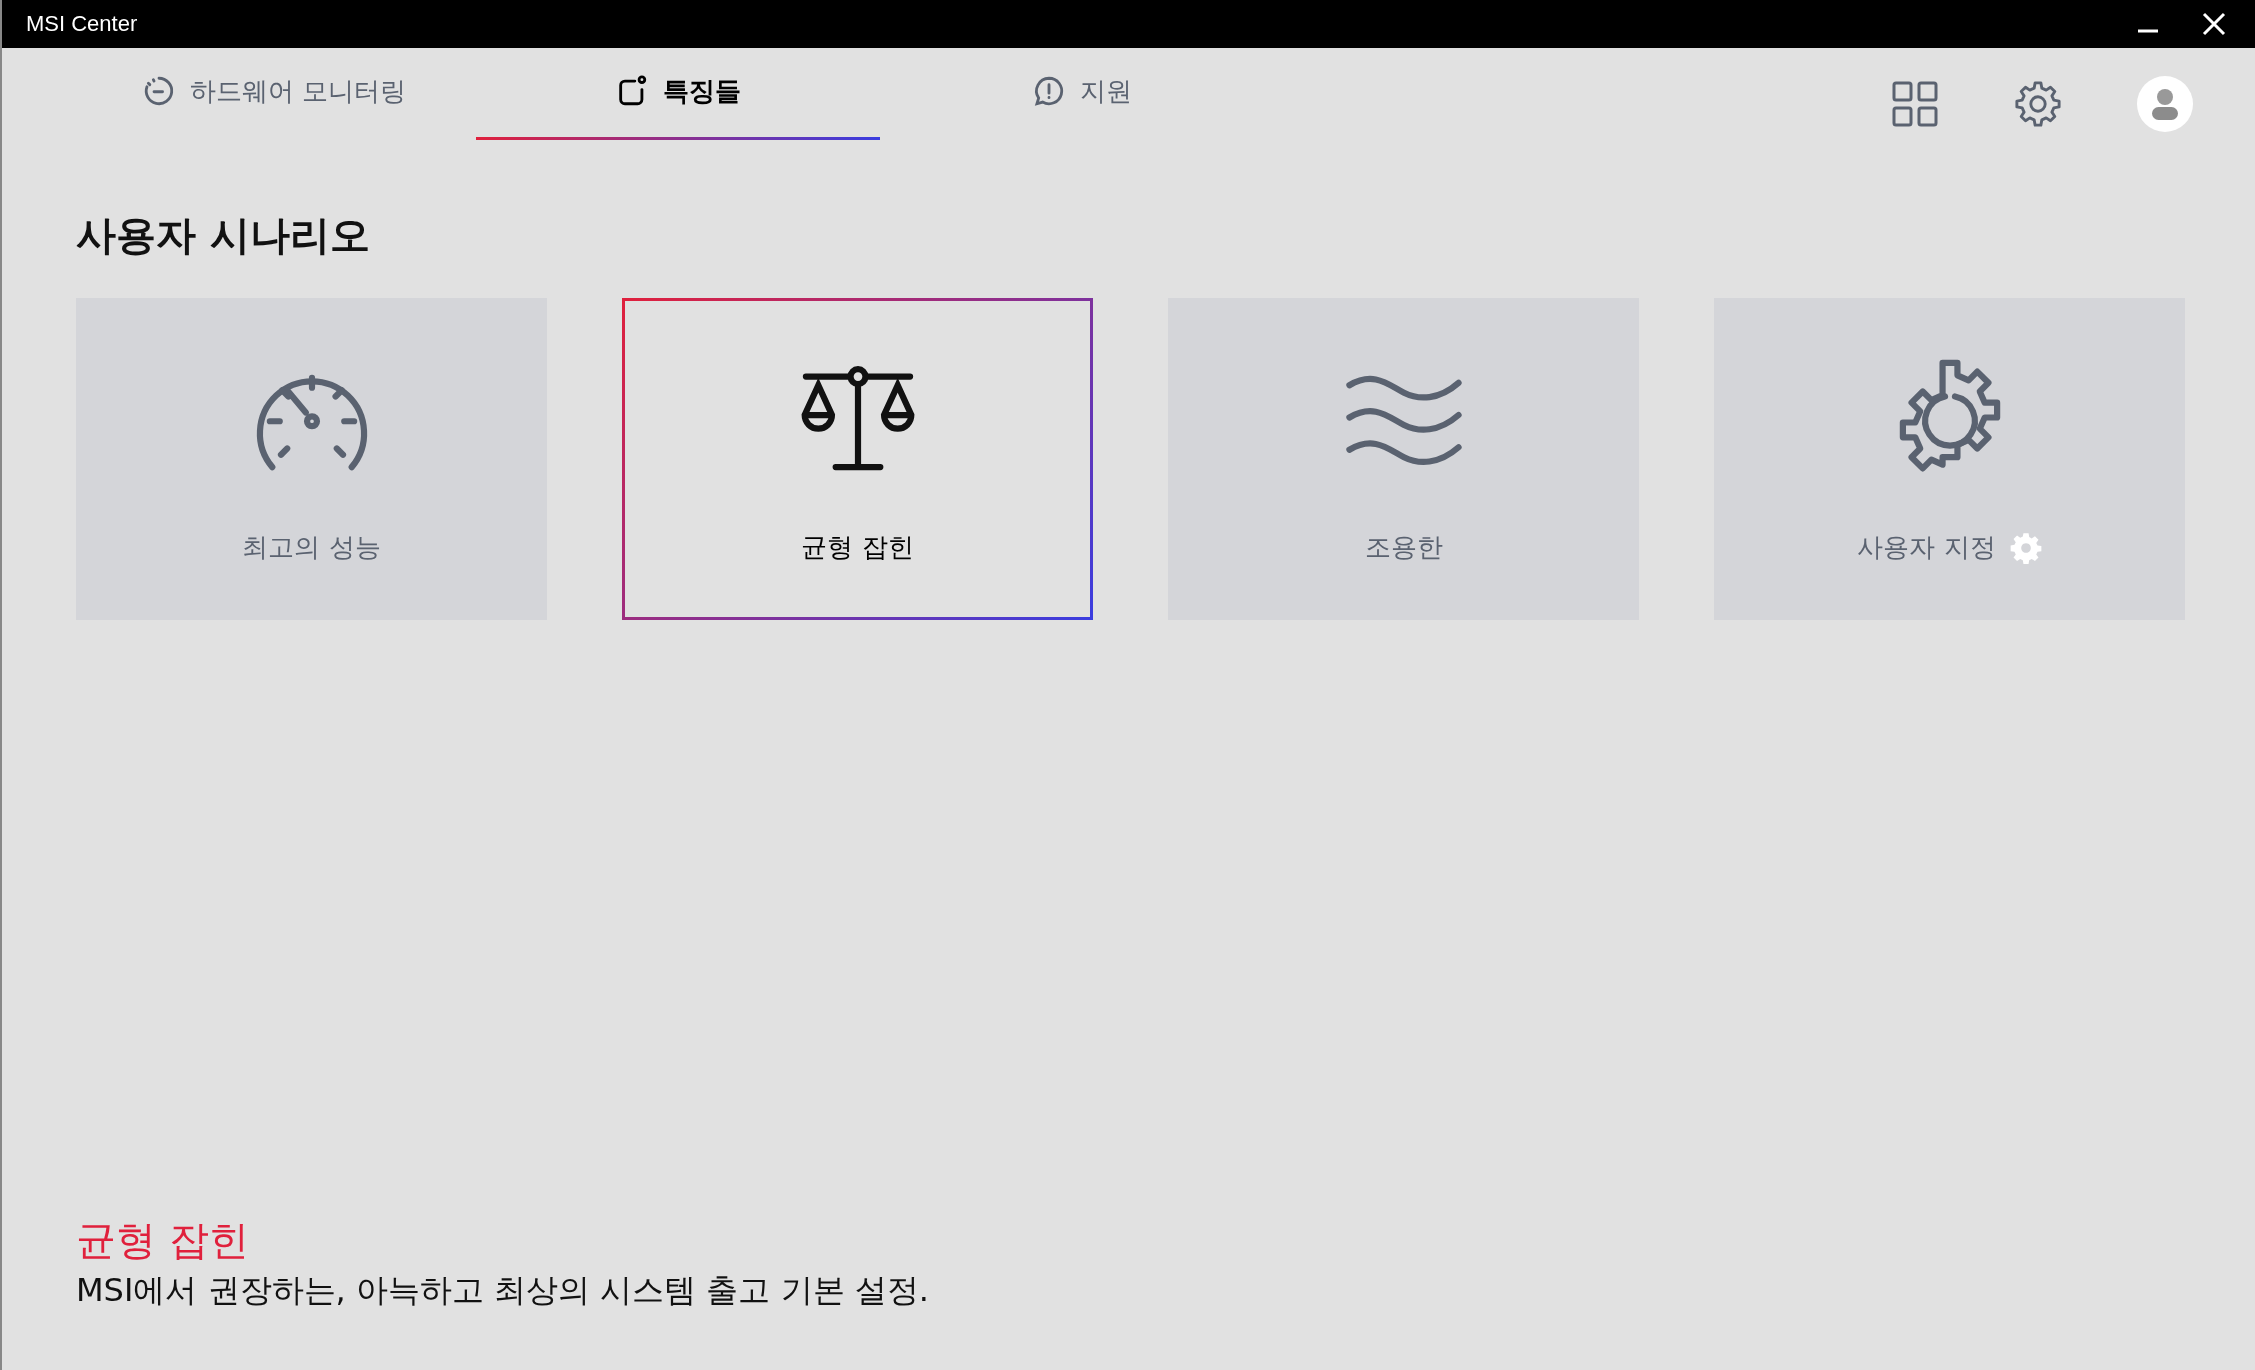  Describe the element at coordinates (163, 1240) in the screenshot. I see `description-title: 균형 잡힌` at that location.